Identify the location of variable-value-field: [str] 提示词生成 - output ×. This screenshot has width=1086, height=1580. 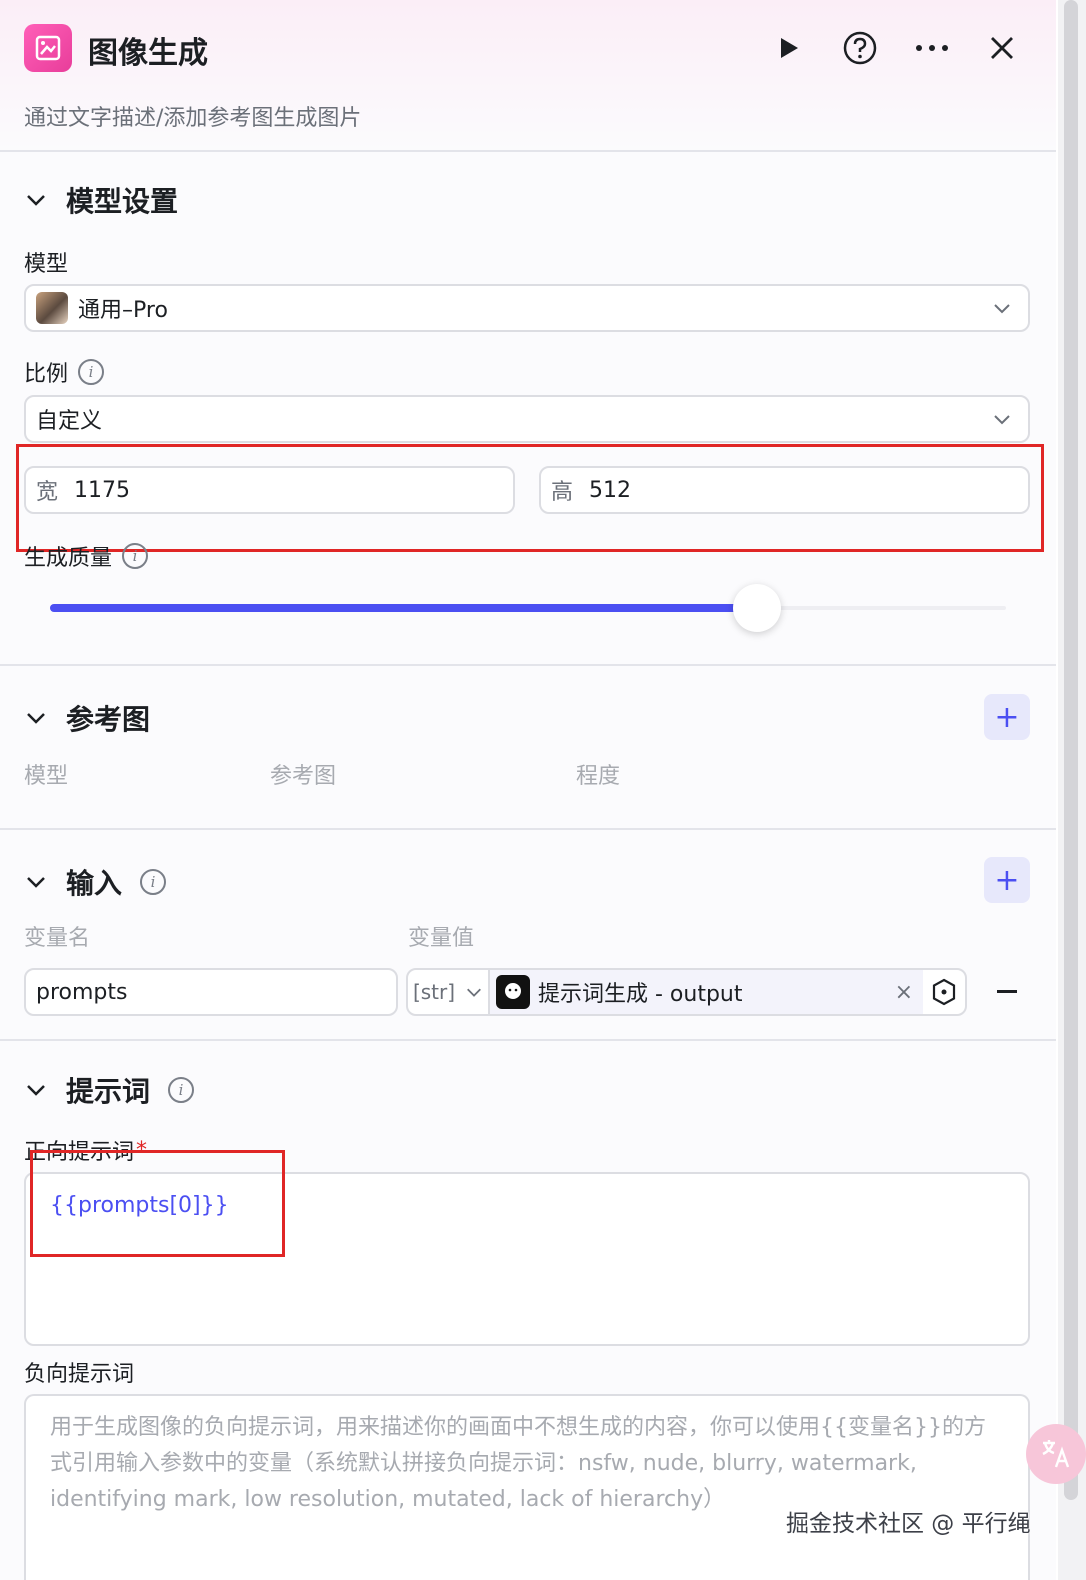
(686, 992).